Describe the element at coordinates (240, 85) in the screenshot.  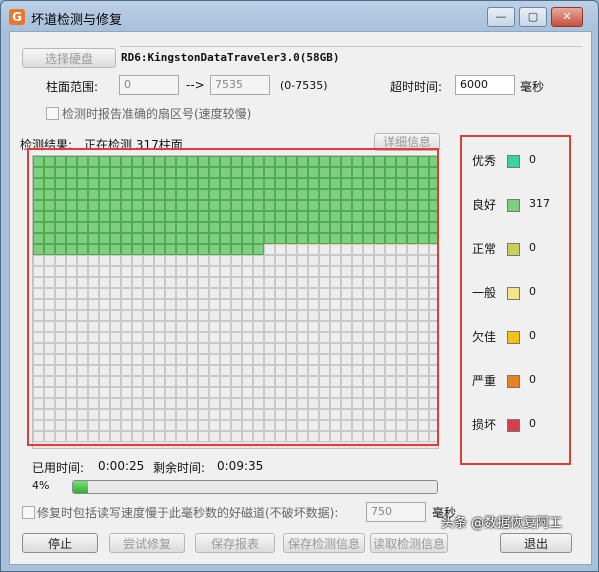
I see `range-end-input: 7535` at that location.